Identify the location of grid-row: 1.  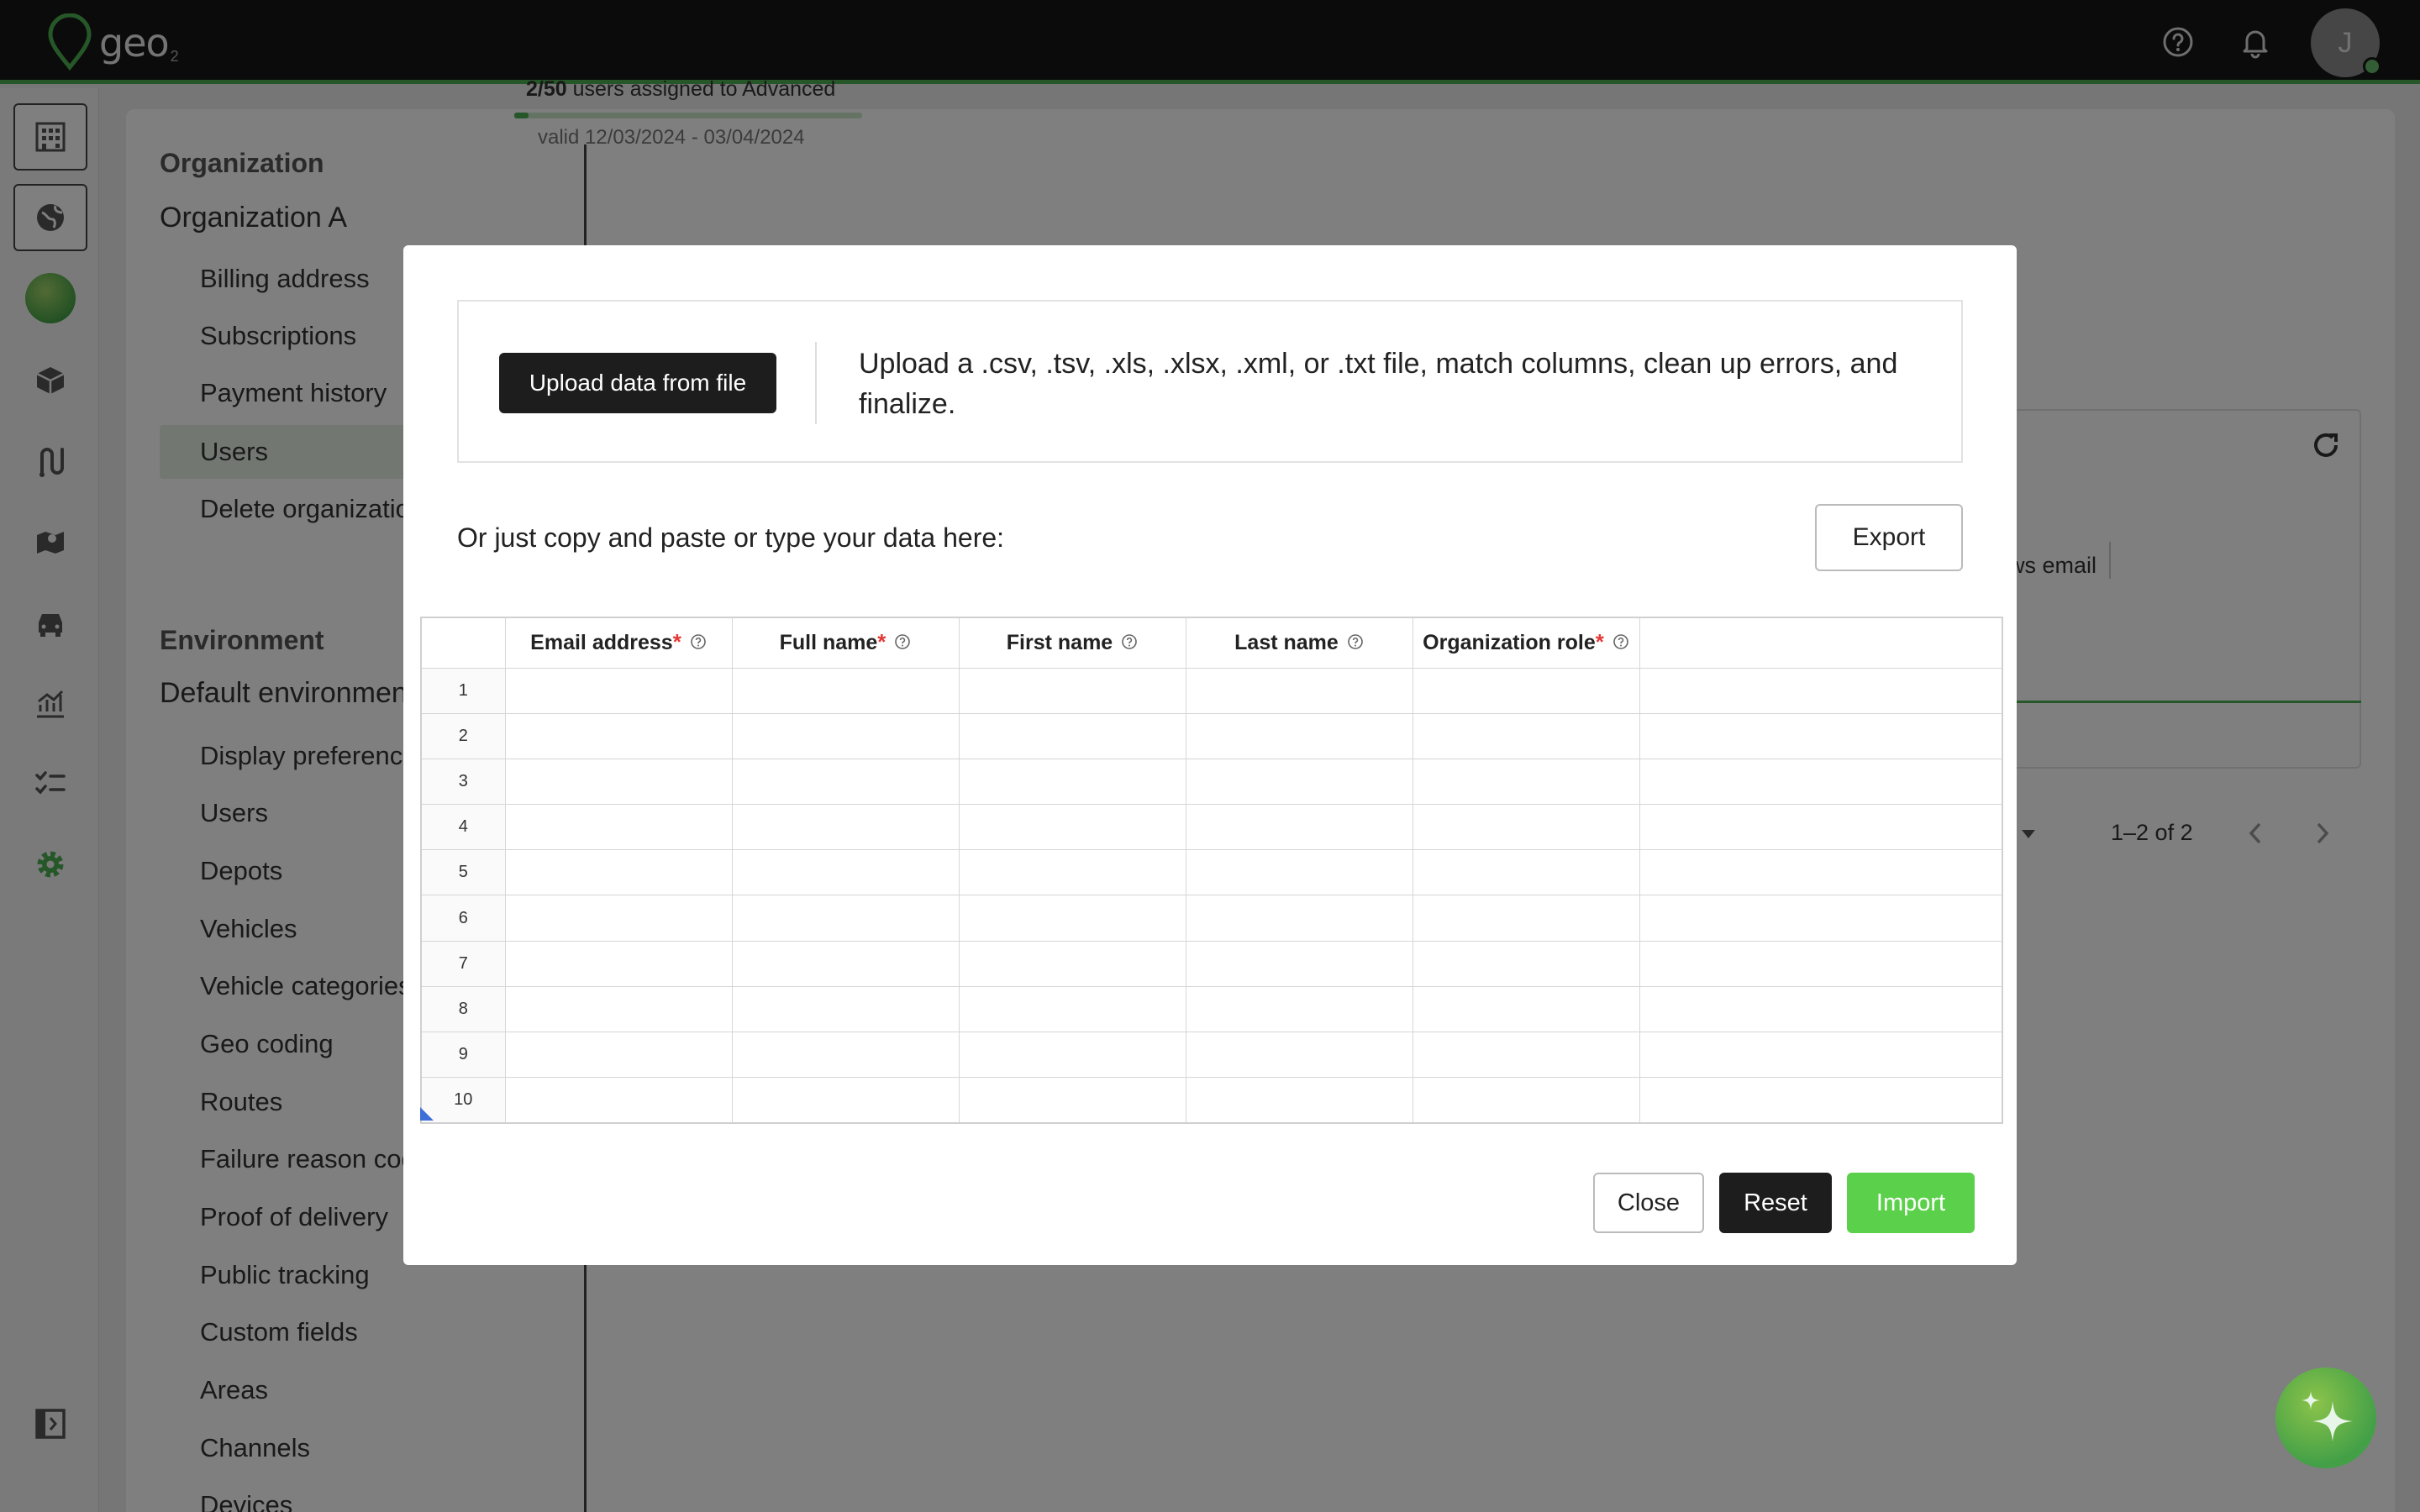
(1211, 690).